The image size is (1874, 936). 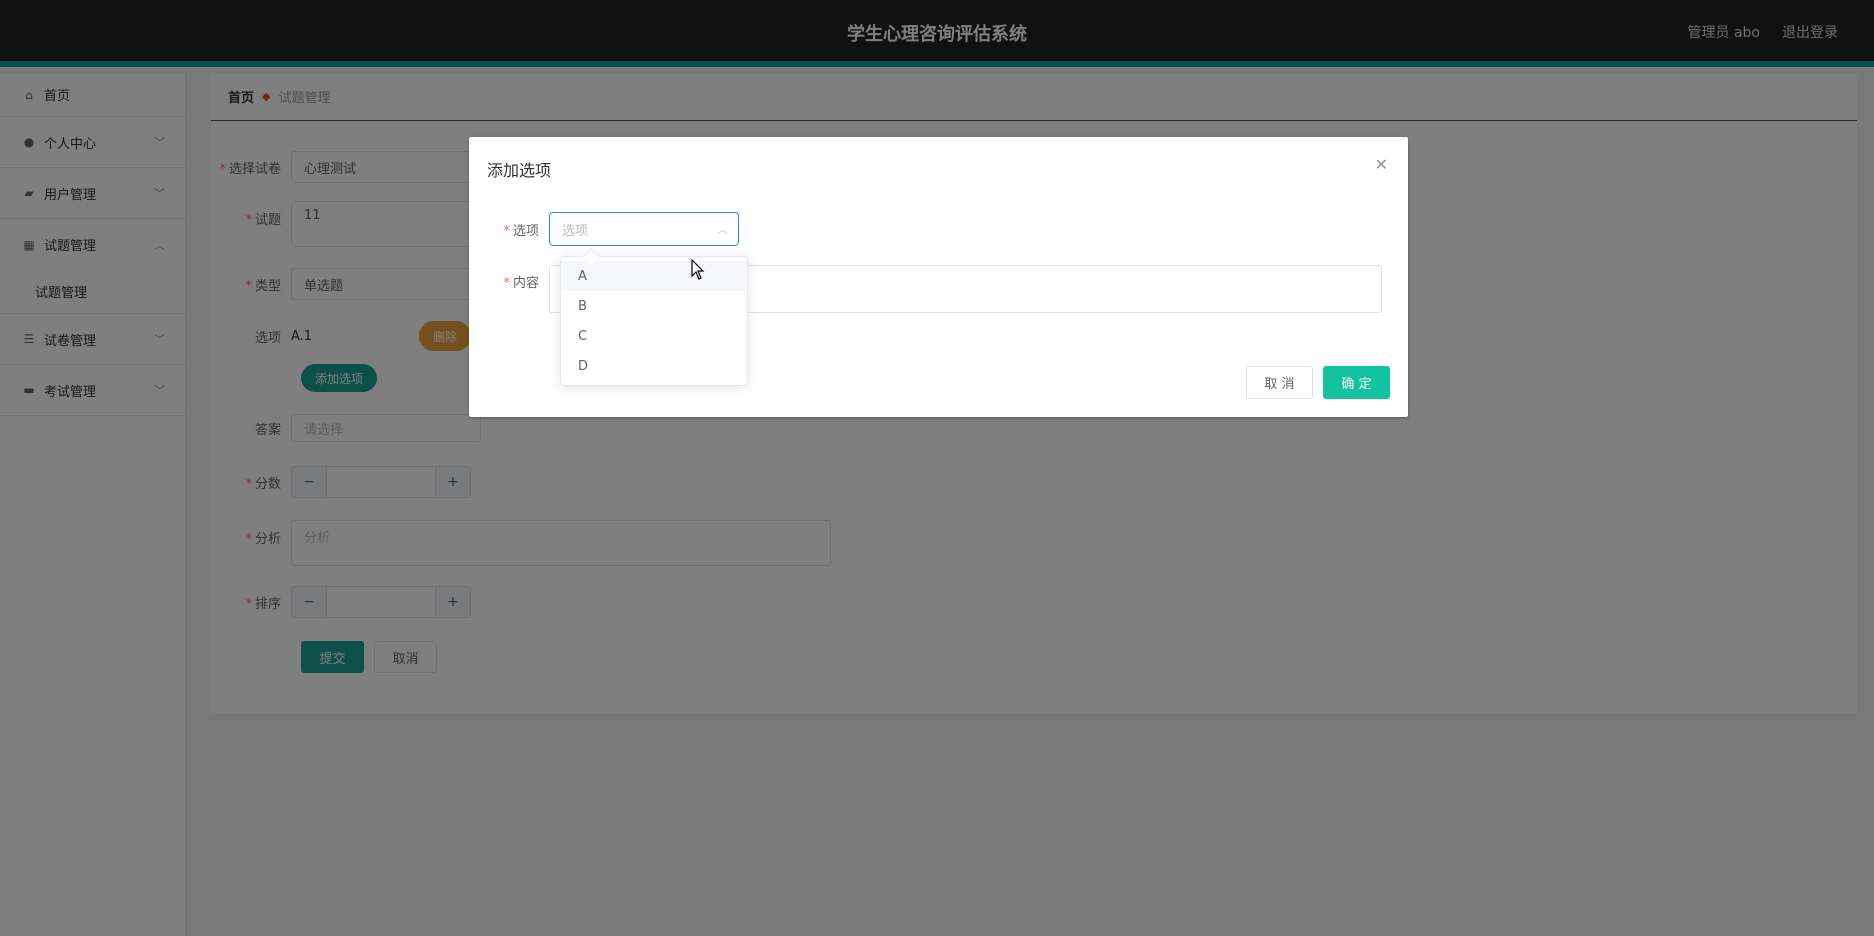 What do you see at coordinates (654, 276) in the screenshot?
I see `dropdown-option-a: A` at bounding box center [654, 276].